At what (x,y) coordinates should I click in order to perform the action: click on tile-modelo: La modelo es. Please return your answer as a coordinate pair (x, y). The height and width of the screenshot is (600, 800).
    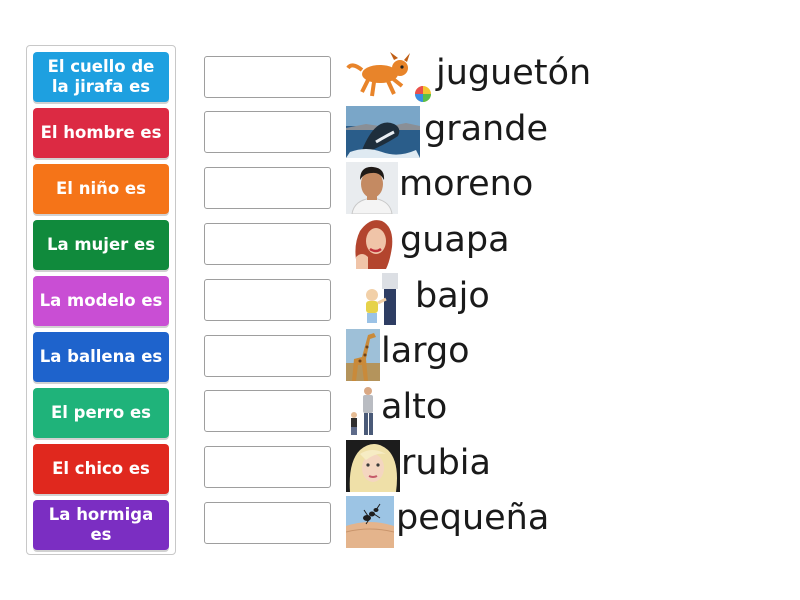
    Looking at the image, I should click on (101, 301).